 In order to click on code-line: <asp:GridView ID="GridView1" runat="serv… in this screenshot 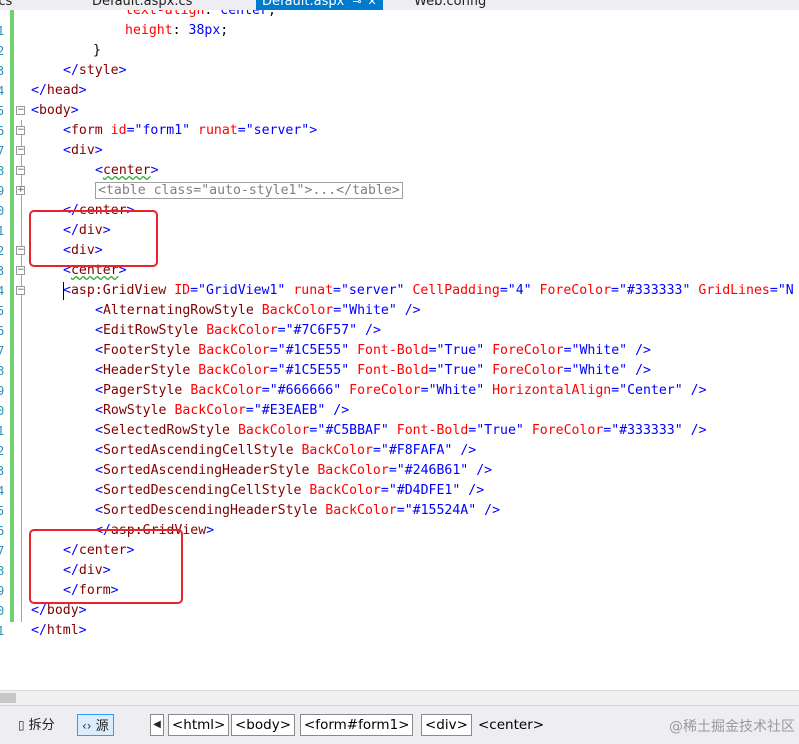, I will do `click(428, 290)`.